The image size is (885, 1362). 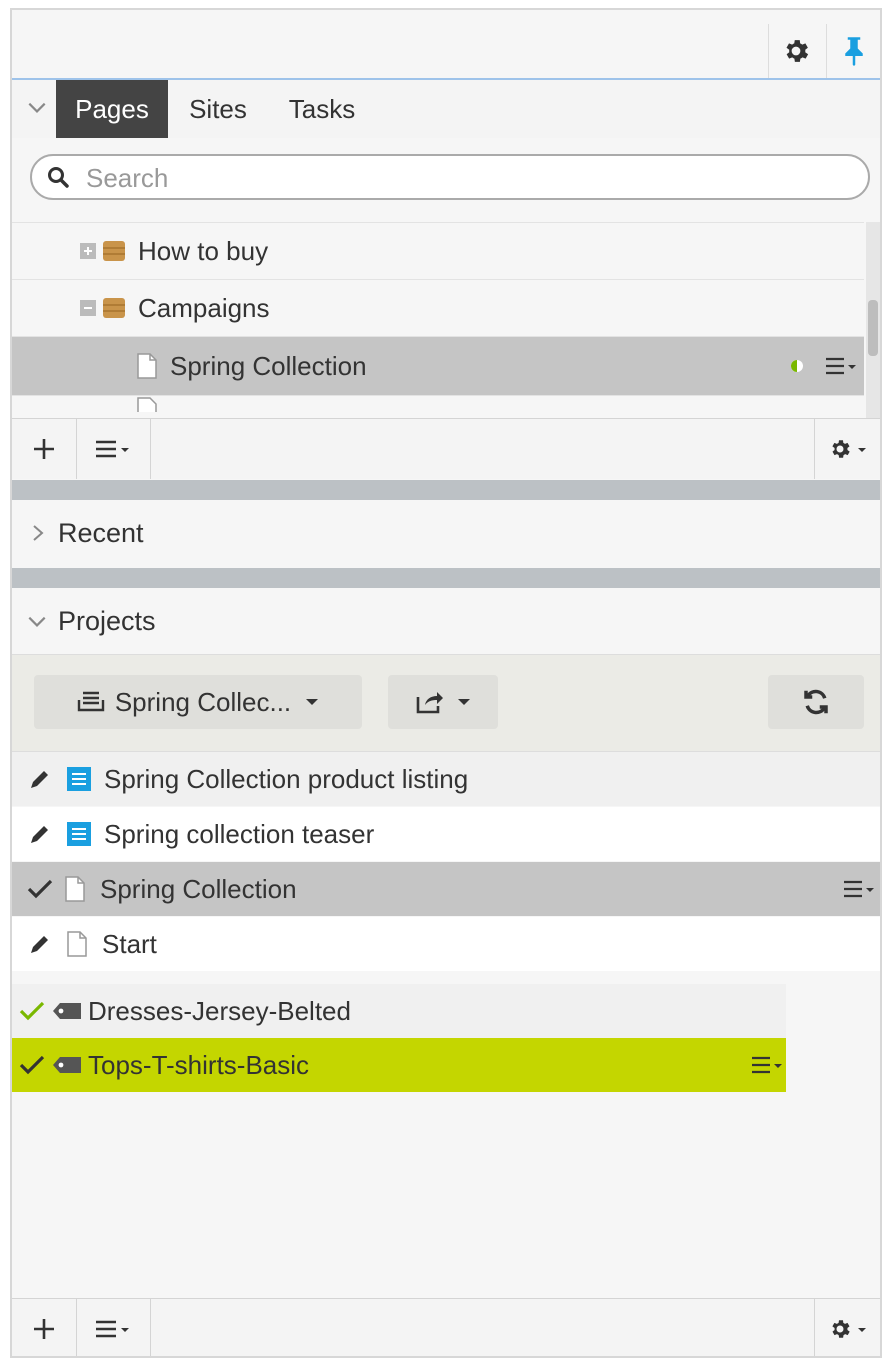 What do you see at coordinates (286, 778) in the screenshot?
I see `project-item-label: Spring Collection product listing` at bounding box center [286, 778].